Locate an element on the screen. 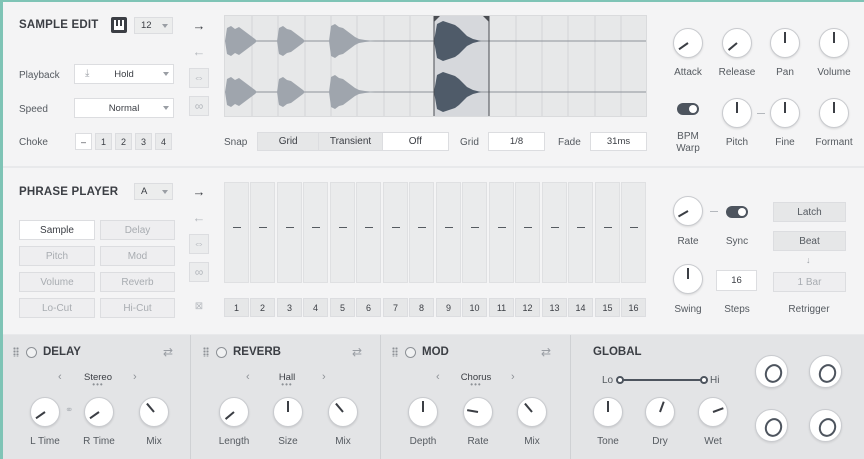 The height and width of the screenshot is (459, 864). step-number-2: 2 is located at coordinates (262, 307).